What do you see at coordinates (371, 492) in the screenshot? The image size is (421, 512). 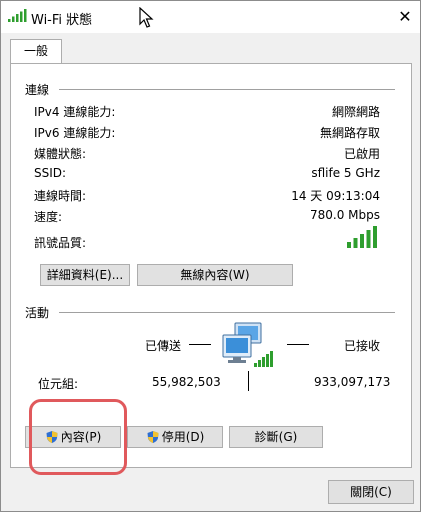 I see `close-button: 關閉(C)` at bounding box center [371, 492].